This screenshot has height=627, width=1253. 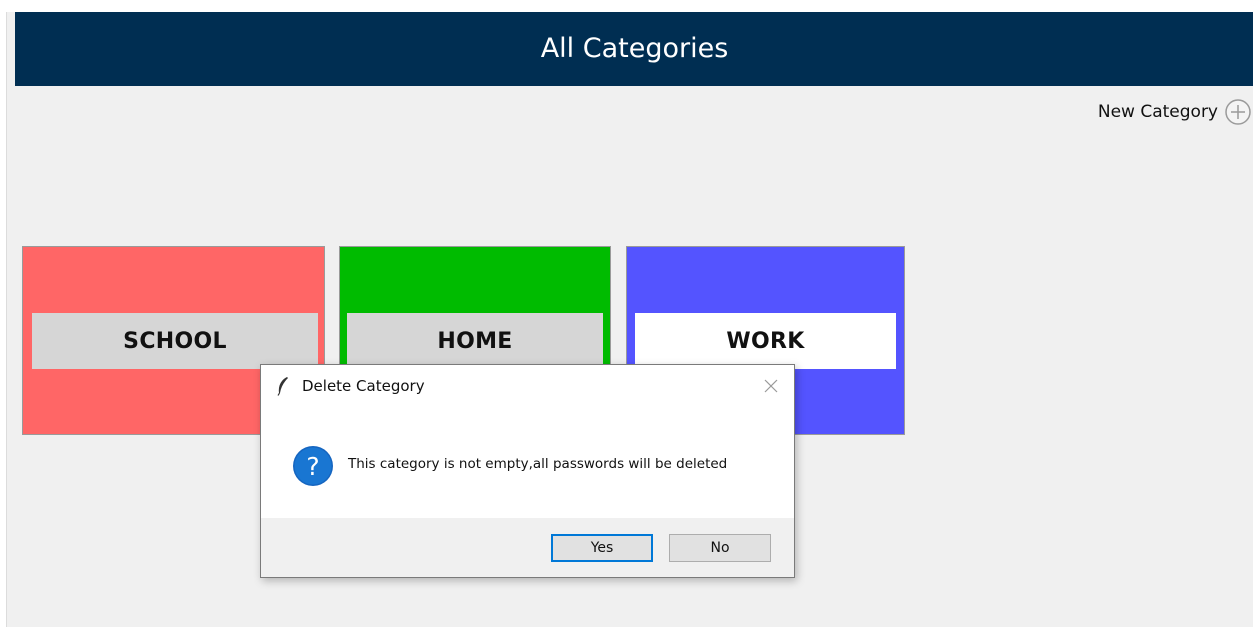 What do you see at coordinates (720, 548) in the screenshot?
I see `no-button: No` at bounding box center [720, 548].